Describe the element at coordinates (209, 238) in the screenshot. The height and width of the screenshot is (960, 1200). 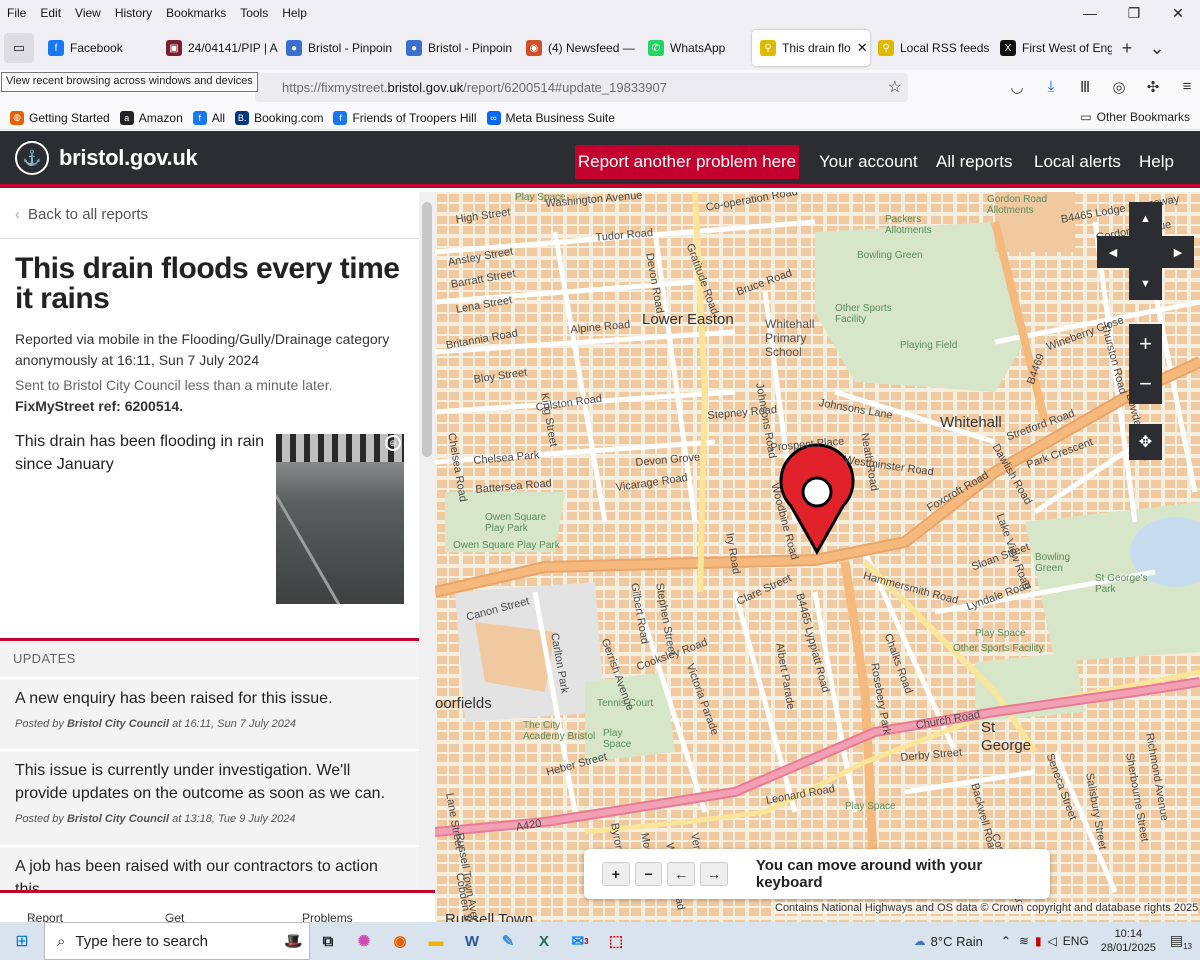
I see `divider` at that location.